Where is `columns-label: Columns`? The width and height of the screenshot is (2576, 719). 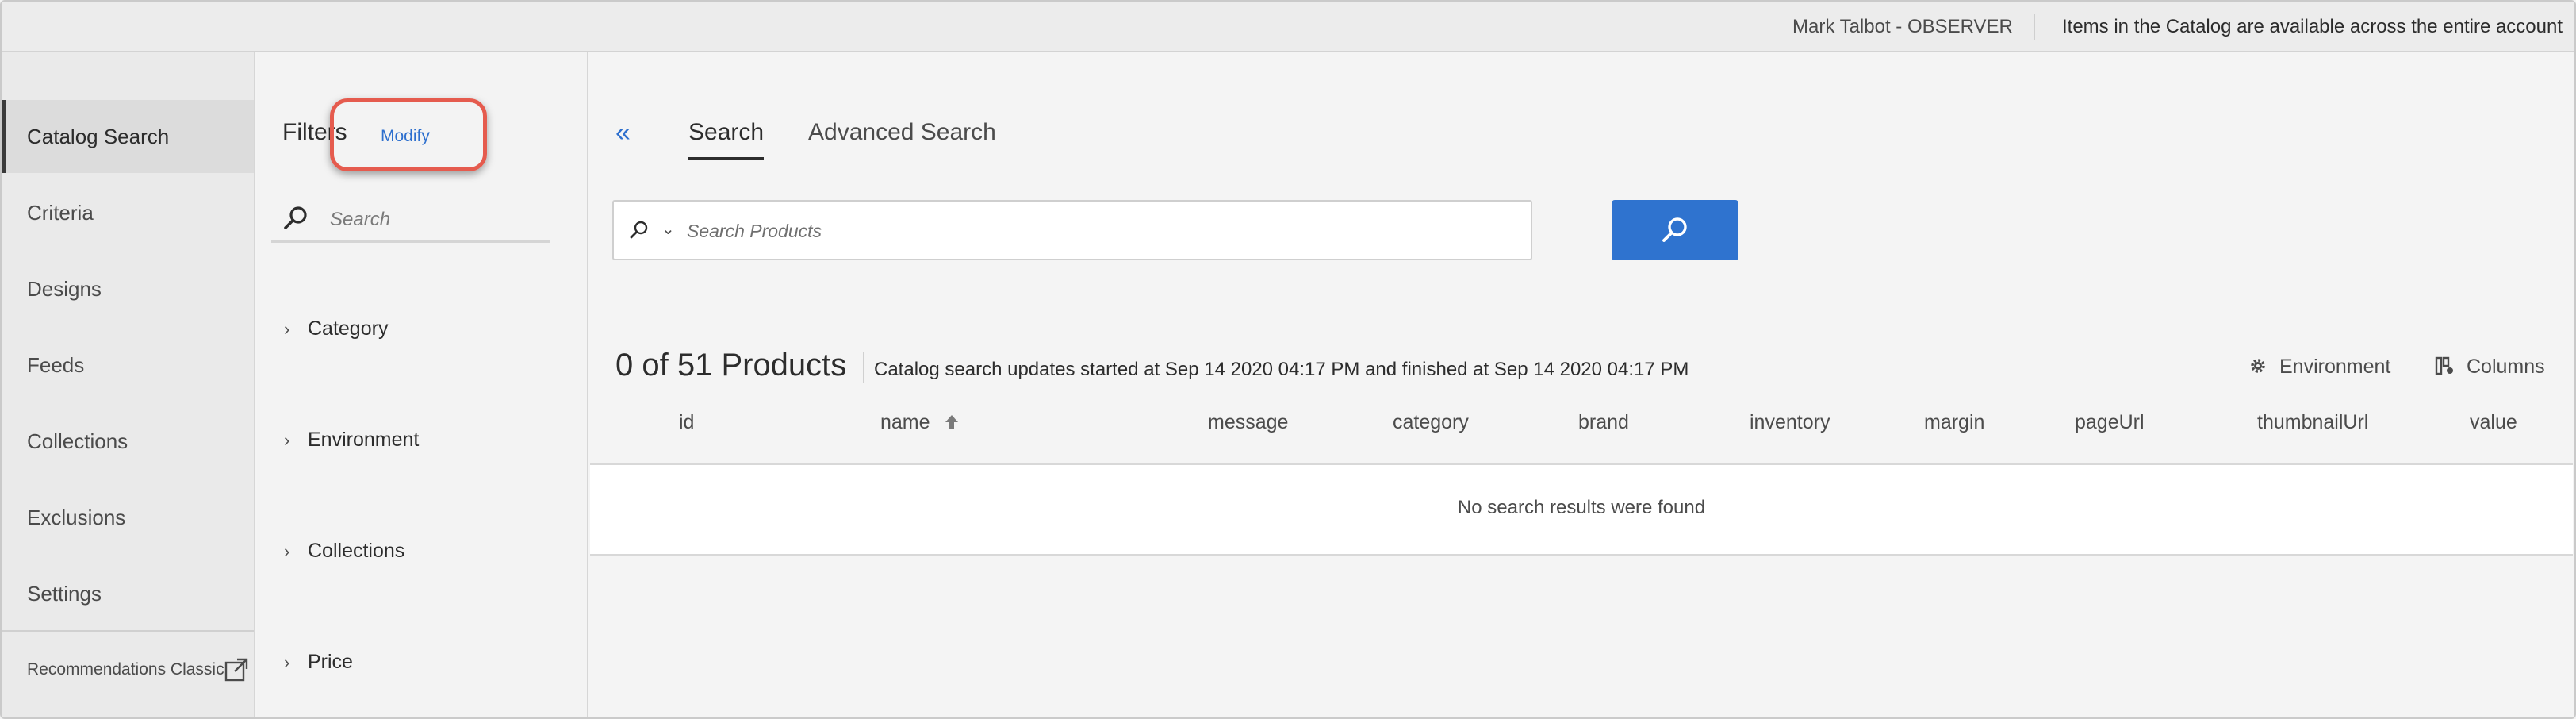
columns-label: Columns is located at coordinates (2506, 367).